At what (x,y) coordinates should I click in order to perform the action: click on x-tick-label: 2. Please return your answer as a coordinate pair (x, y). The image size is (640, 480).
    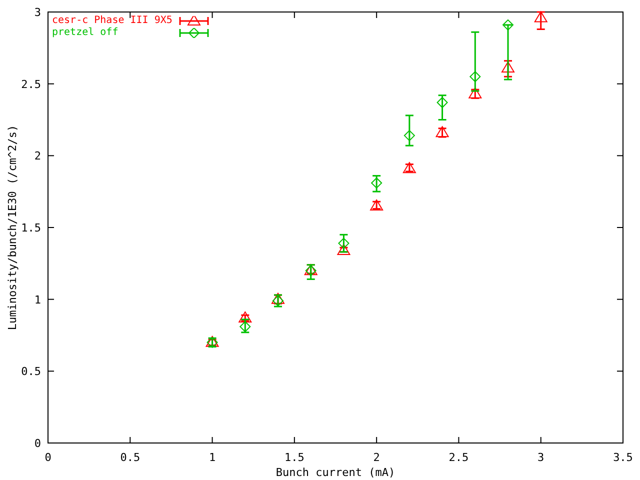
    Looking at the image, I should click on (376, 457).